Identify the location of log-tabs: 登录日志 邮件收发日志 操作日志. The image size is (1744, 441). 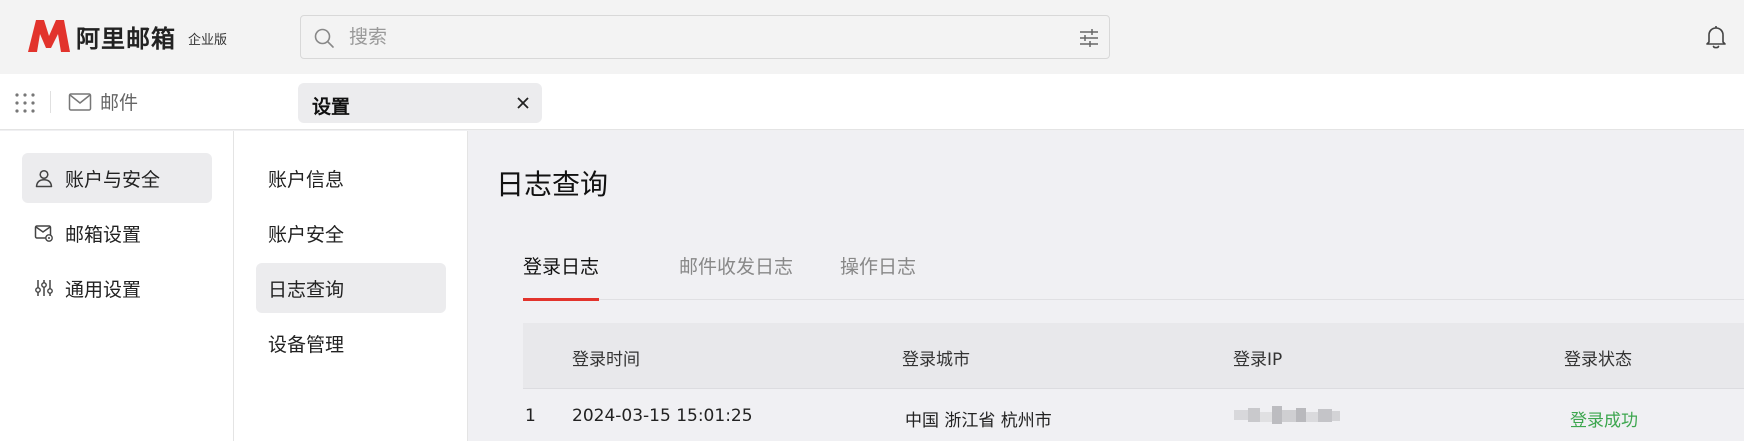
(1133, 278).